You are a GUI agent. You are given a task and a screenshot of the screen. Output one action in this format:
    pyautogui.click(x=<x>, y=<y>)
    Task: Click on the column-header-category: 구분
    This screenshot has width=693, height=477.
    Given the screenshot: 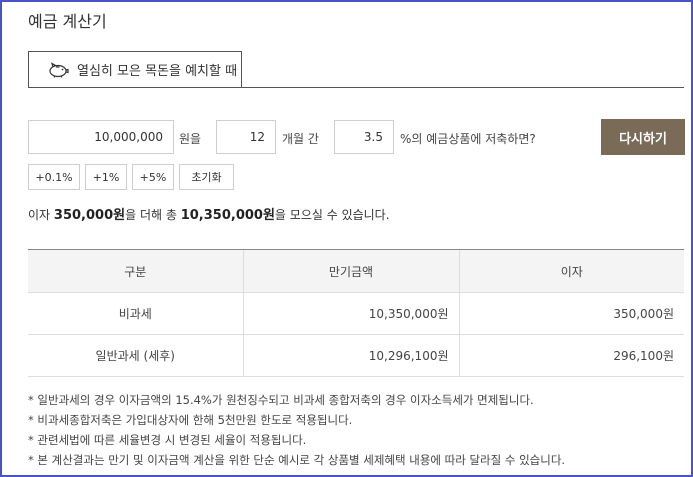 What is the action you would take?
    pyautogui.click(x=135, y=271)
    